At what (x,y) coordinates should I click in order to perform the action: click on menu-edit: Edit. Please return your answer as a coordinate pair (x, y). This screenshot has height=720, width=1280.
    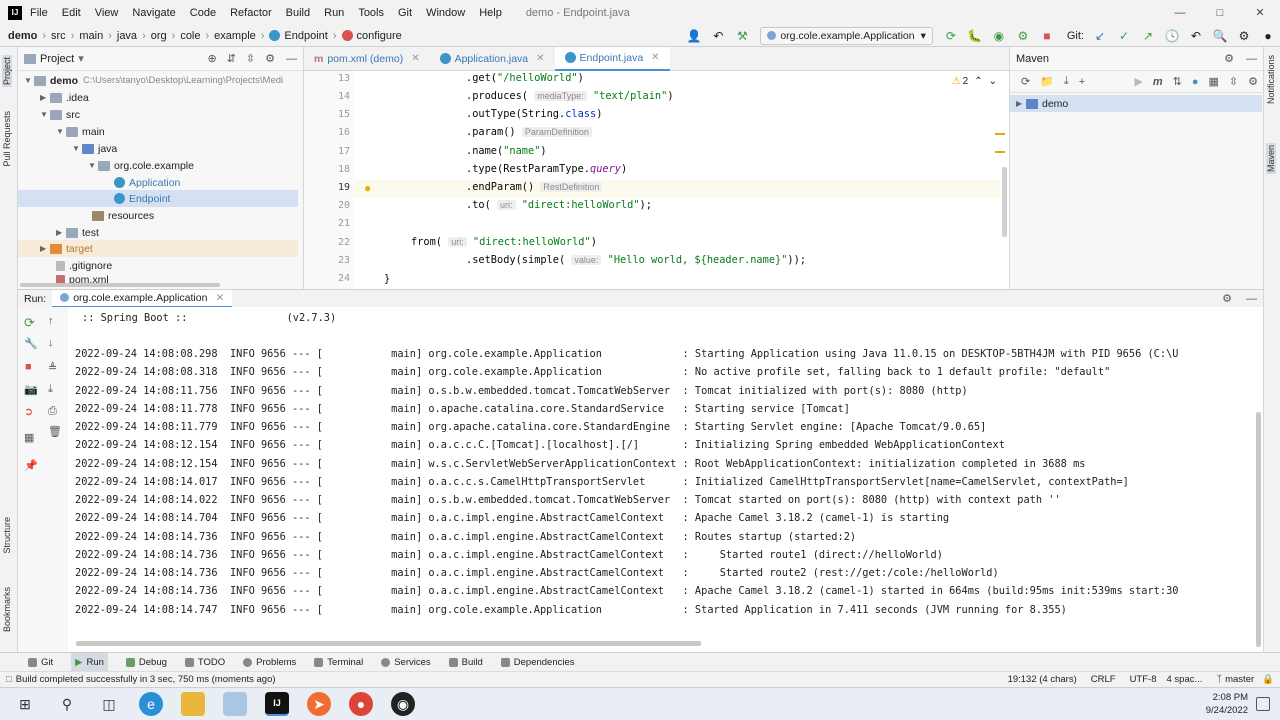
    Looking at the image, I should click on (71, 13).